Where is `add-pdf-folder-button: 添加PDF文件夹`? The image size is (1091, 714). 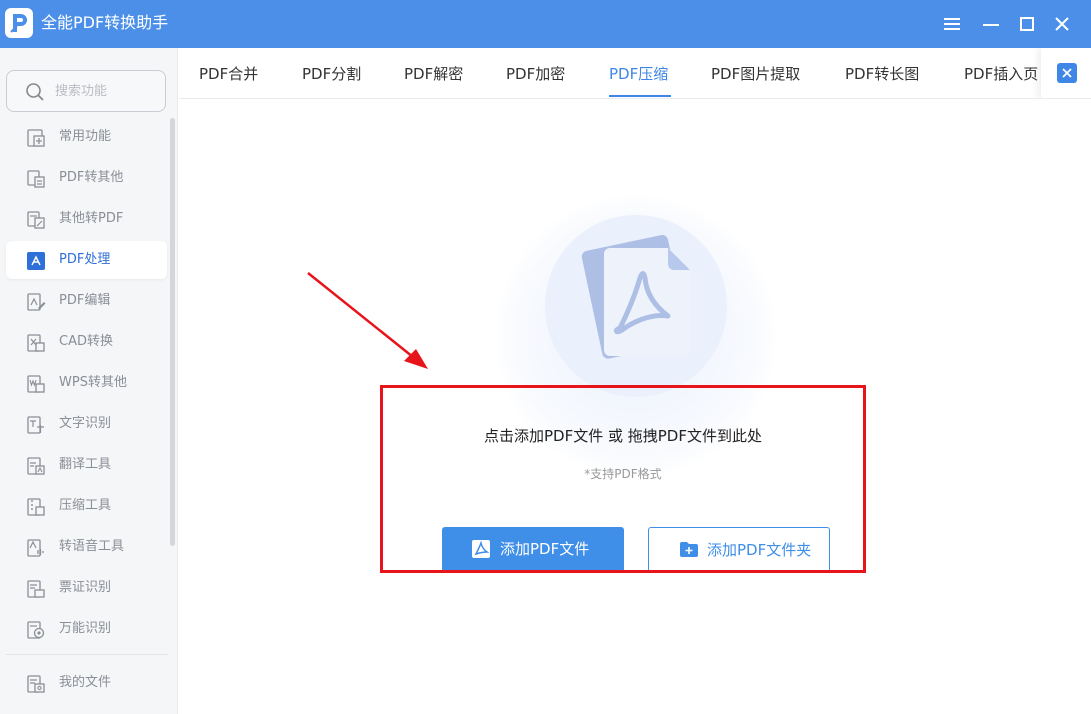 add-pdf-folder-button: 添加PDF文件夹 is located at coordinates (739, 549).